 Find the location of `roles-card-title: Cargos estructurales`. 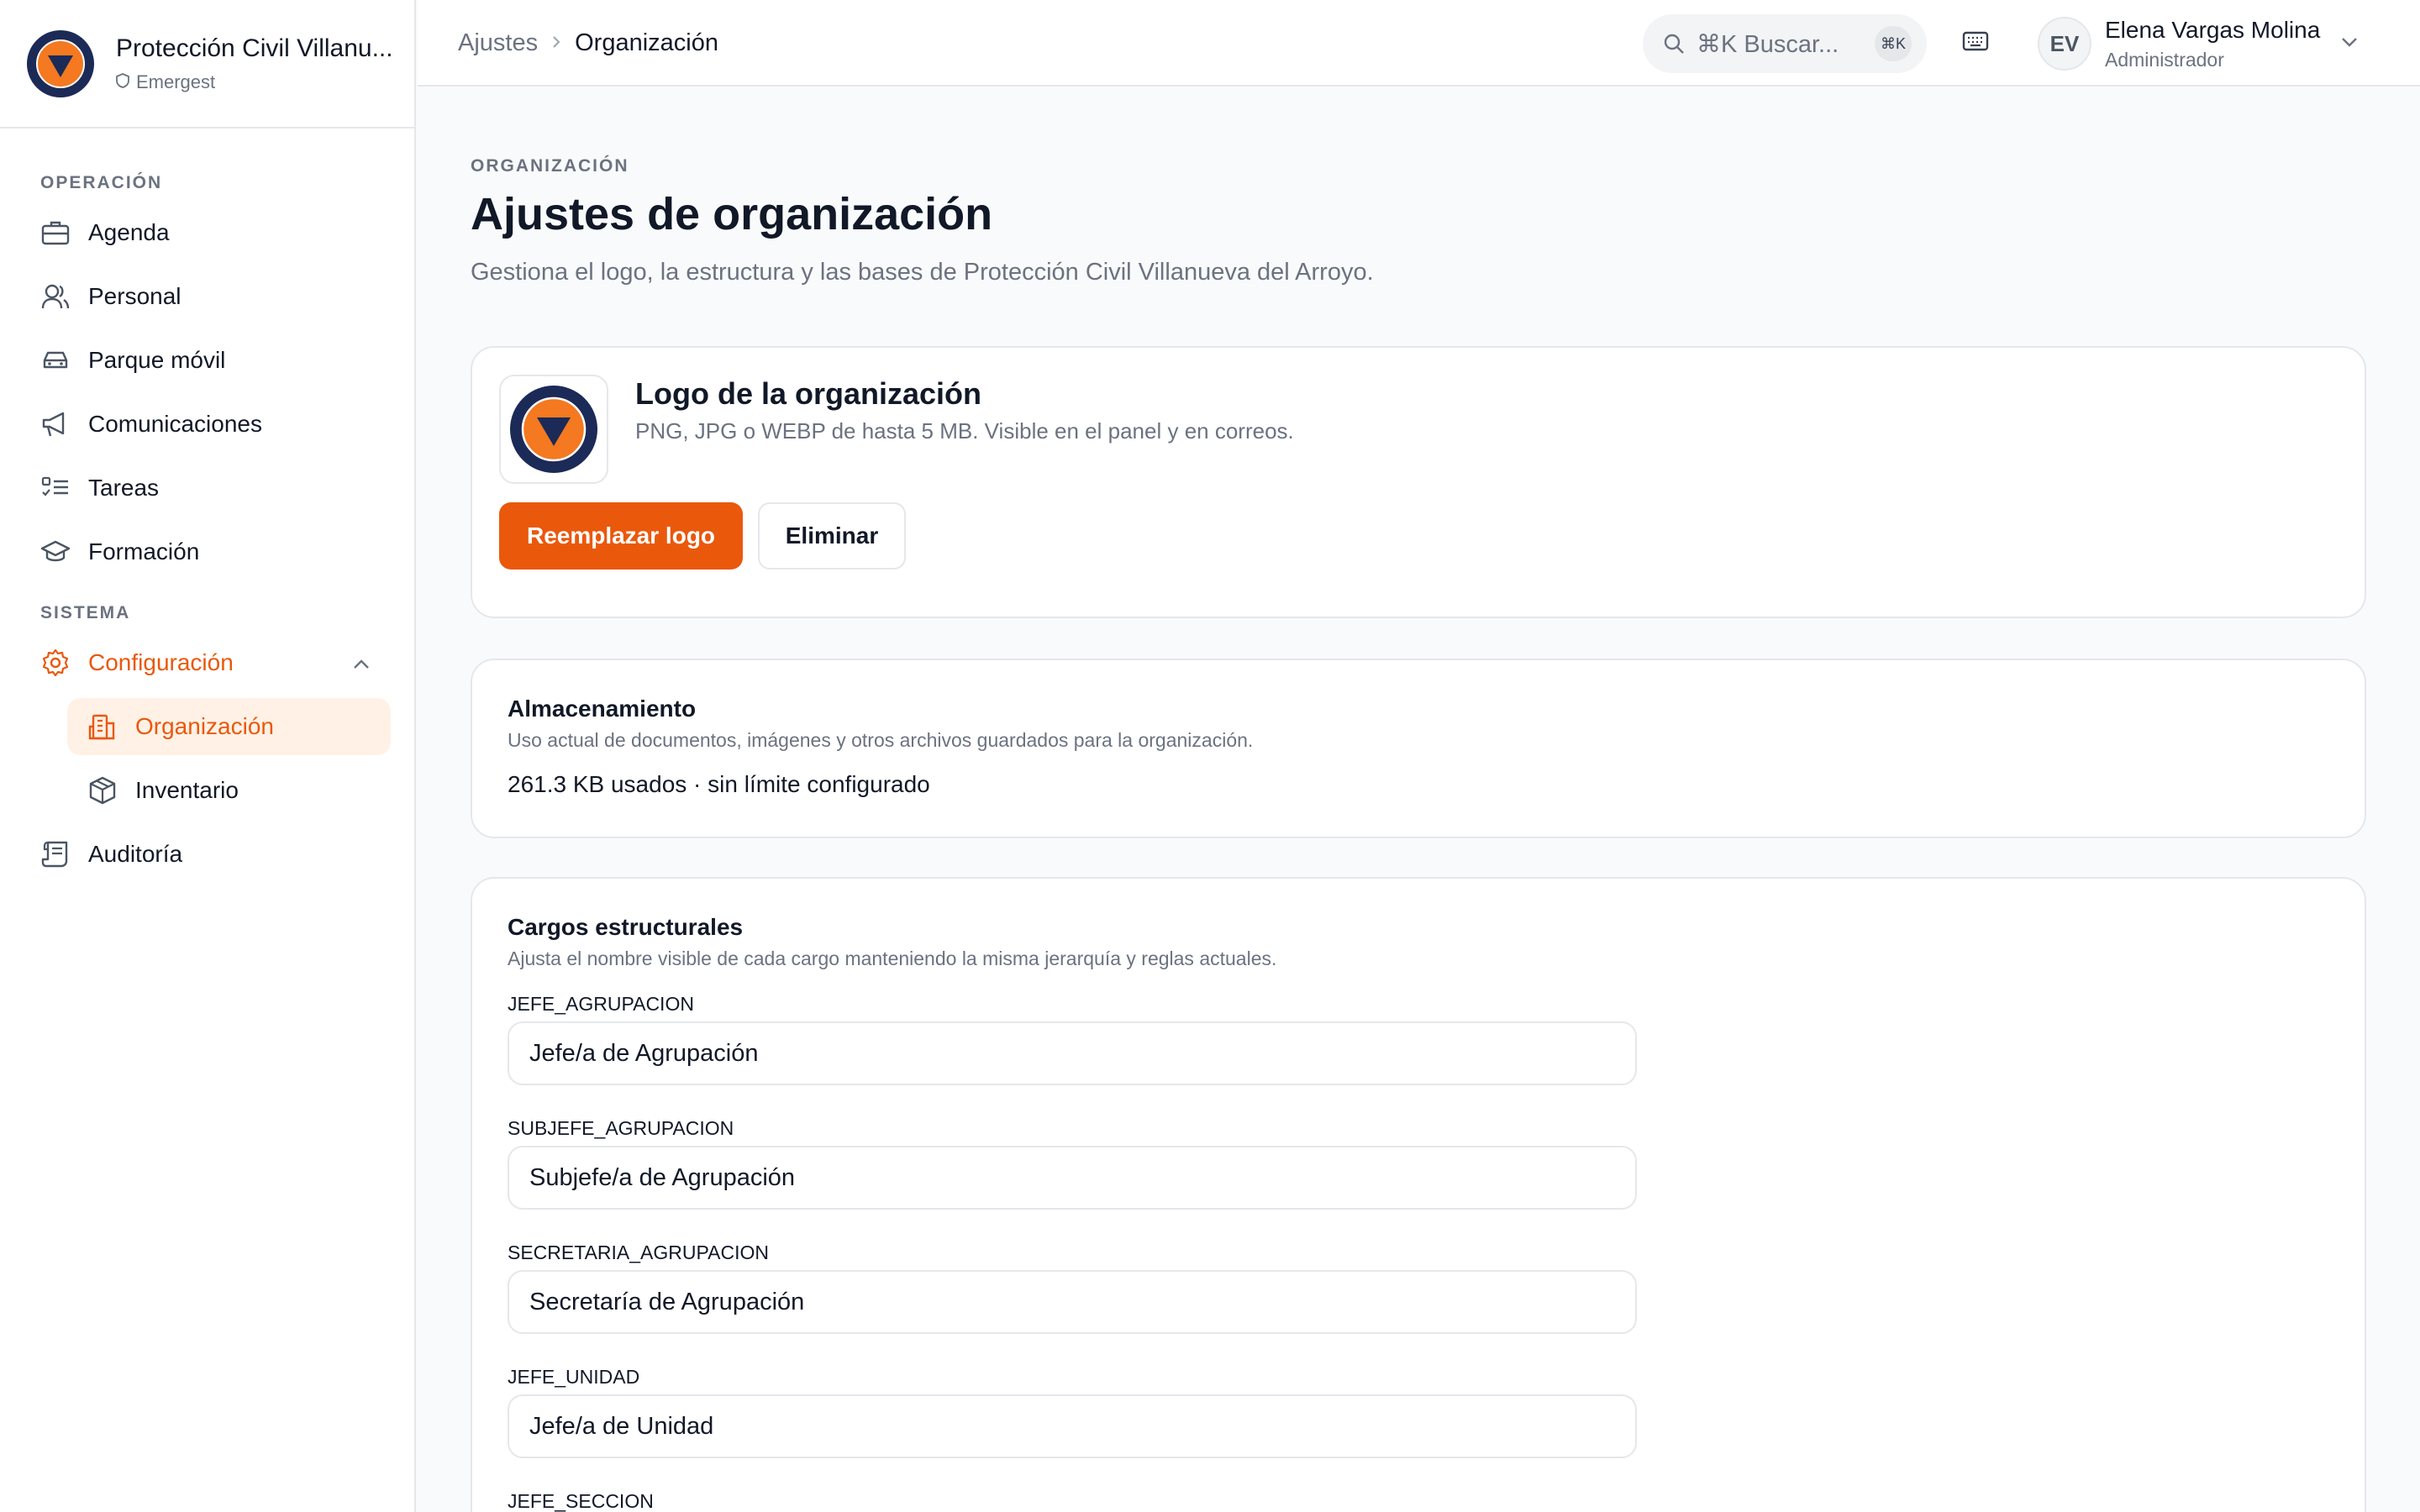

roles-card-title: Cargos estructurales is located at coordinates (626, 927).